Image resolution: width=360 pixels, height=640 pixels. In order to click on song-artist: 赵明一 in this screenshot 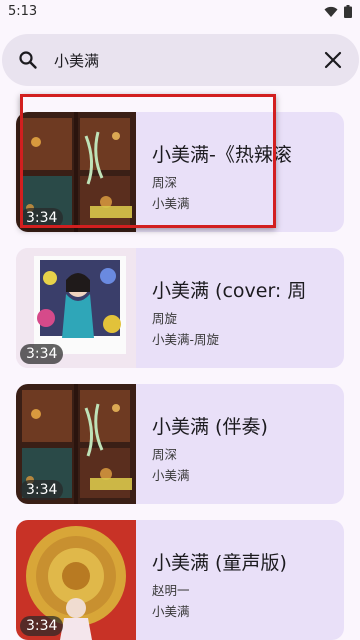, I will do `click(171, 590)`.